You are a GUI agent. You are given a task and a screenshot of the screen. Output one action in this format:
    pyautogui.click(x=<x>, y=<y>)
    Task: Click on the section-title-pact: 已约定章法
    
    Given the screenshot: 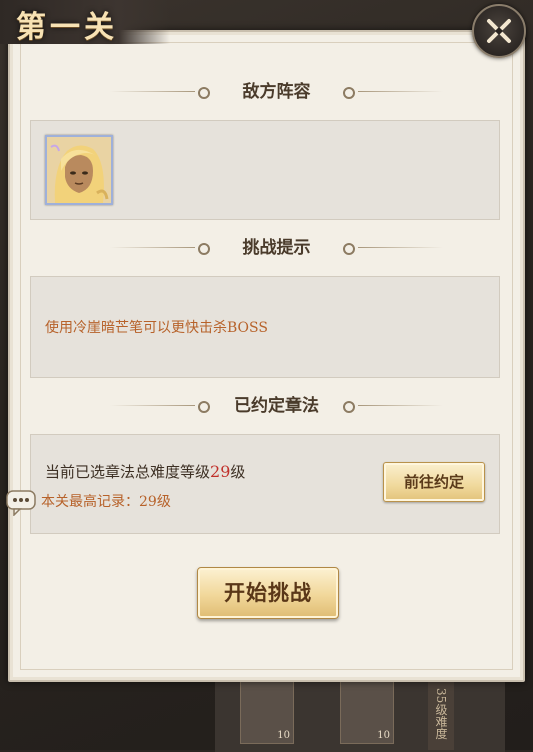 What is the action you would take?
    pyautogui.click(x=276, y=406)
    